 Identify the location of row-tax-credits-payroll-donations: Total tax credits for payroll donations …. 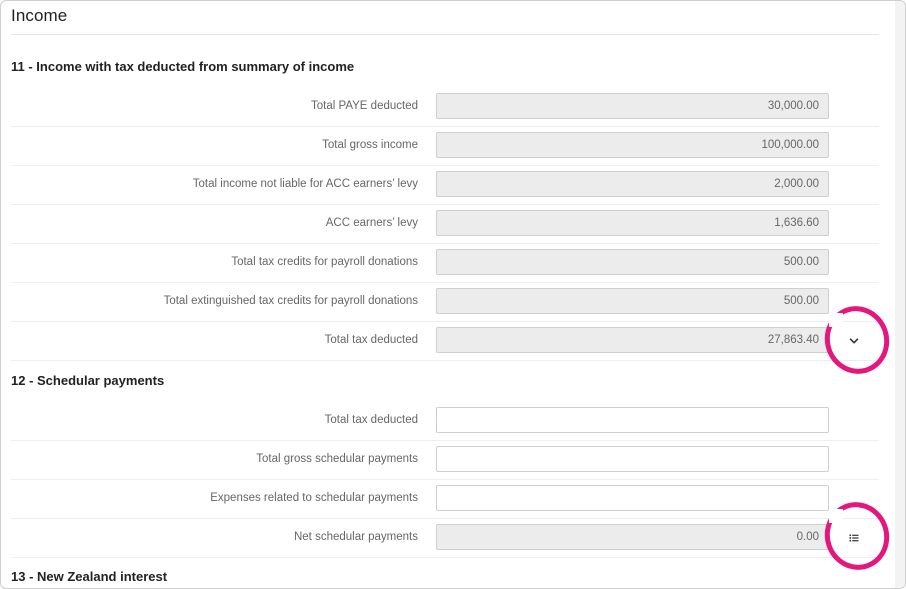
(445, 263).